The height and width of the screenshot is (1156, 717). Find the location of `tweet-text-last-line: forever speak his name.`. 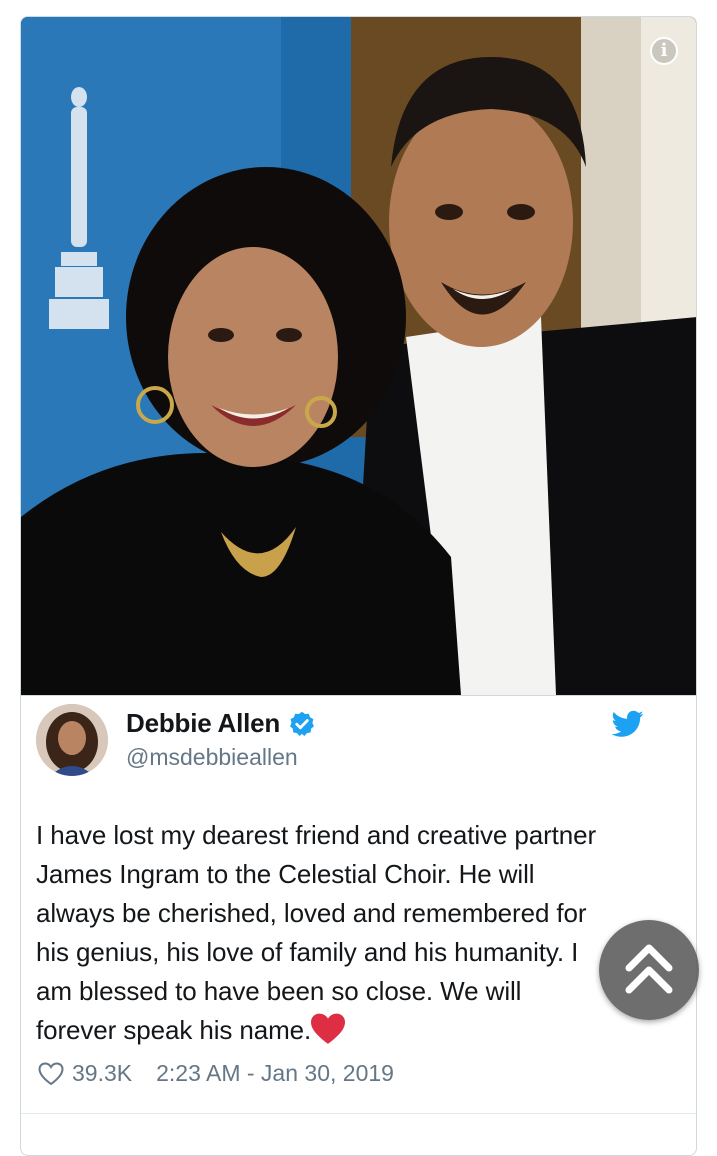

tweet-text-last-line: forever speak his name. is located at coordinates (346, 1030).